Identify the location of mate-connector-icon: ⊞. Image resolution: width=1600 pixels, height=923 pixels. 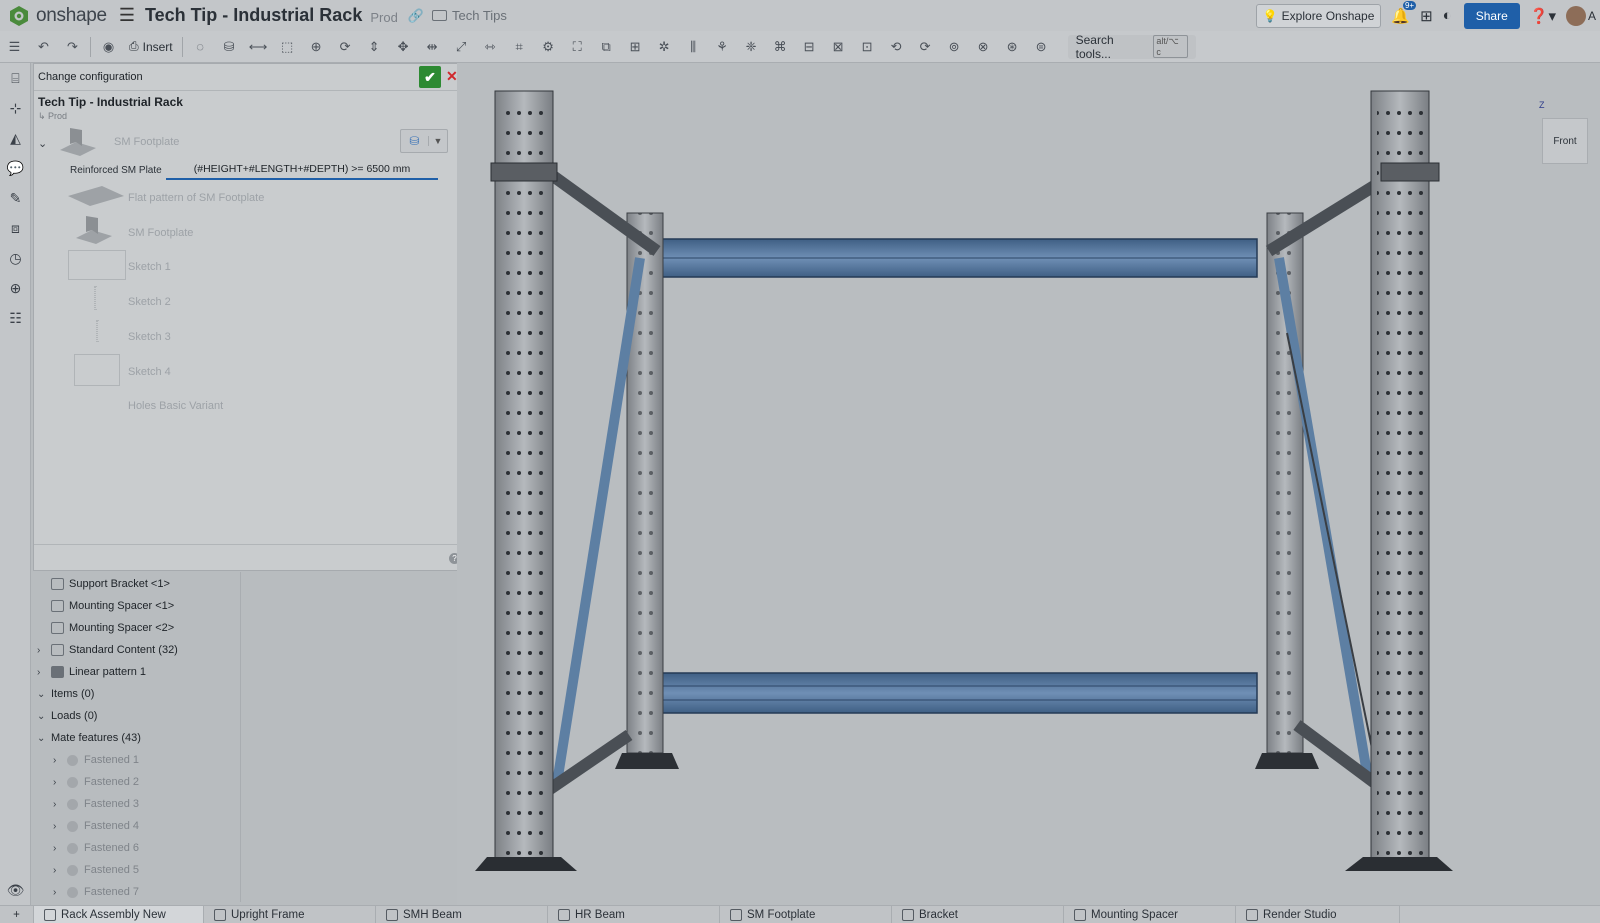
(635, 47).